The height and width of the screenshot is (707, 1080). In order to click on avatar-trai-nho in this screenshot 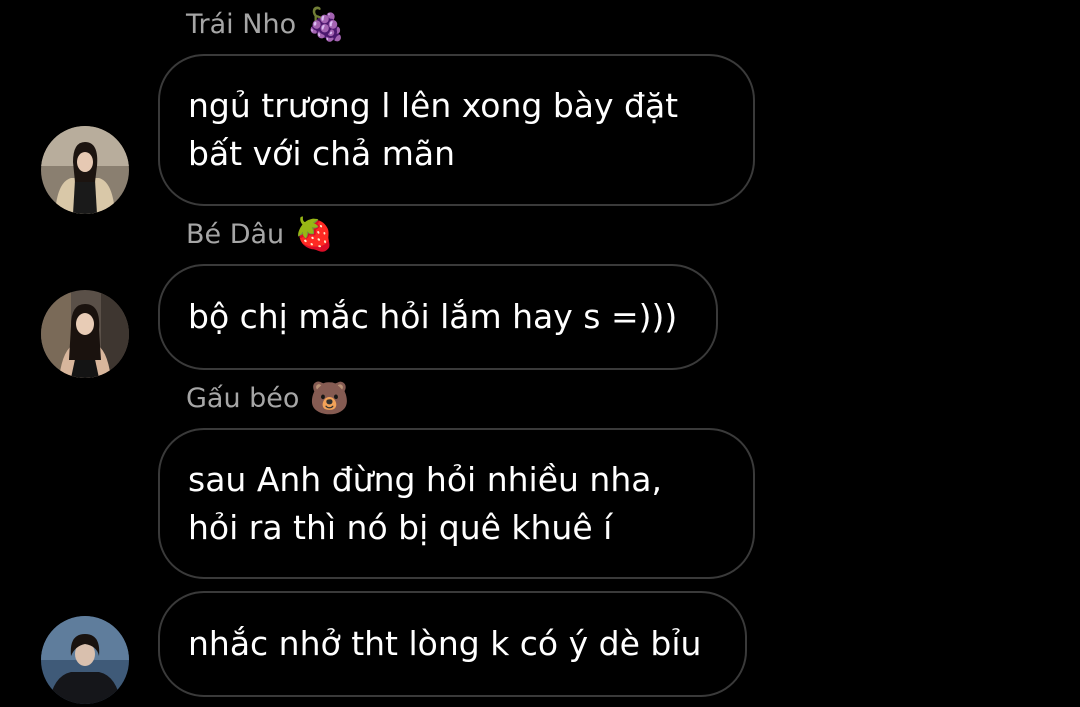, I will do `click(85, 170)`.